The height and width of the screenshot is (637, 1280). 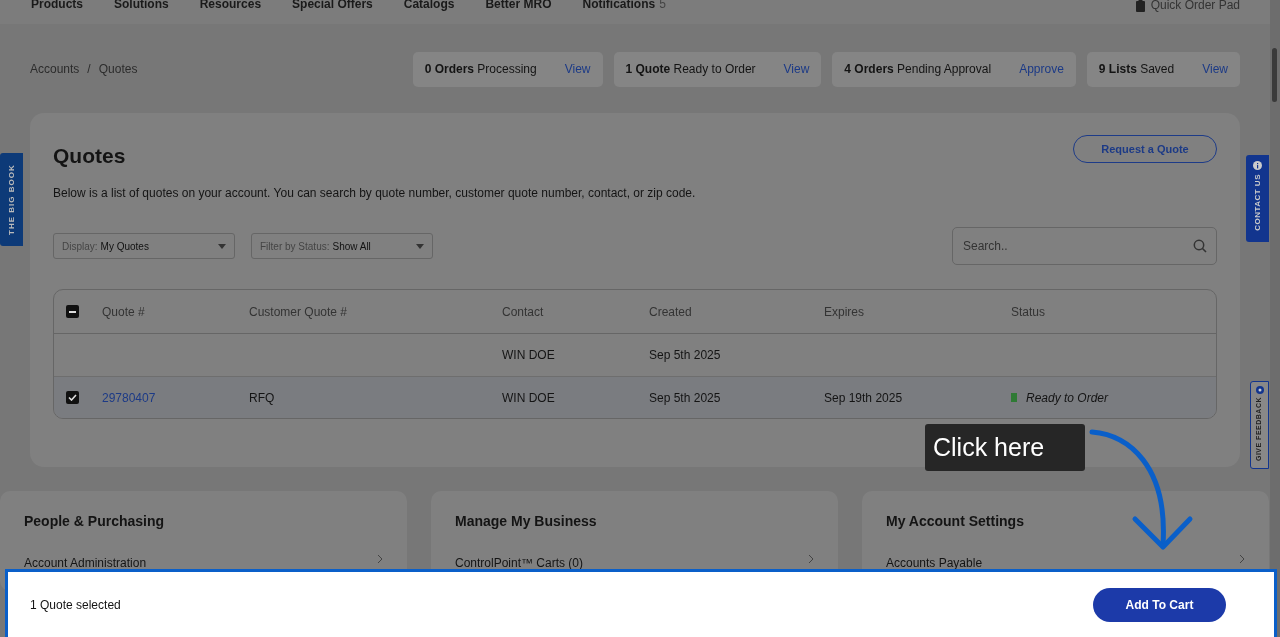 I want to click on summary-text: 9 Lists Saved, so click(x=1136, y=69).